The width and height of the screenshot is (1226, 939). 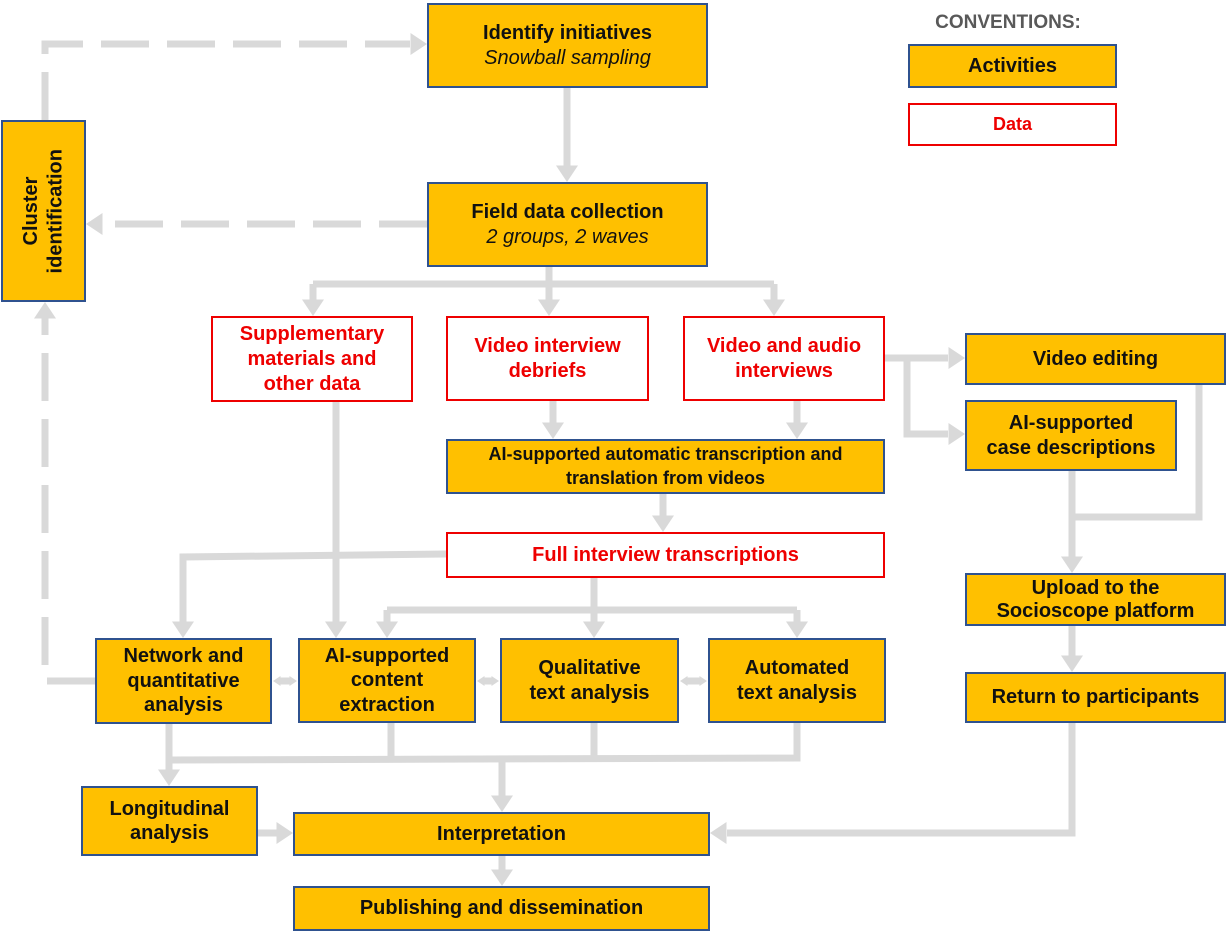 I want to click on node-cluster-identification: Cluster identification, so click(x=43, y=211).